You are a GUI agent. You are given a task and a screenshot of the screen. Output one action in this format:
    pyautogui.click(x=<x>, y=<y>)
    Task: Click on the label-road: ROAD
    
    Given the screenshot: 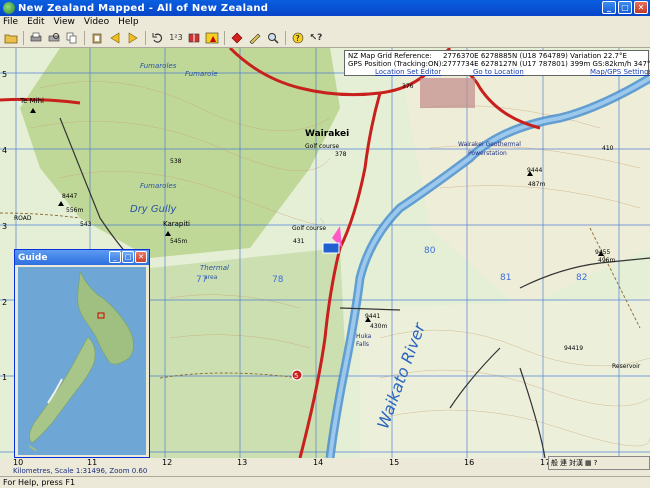 What is the action you would take?
    pyautogui.click(x=23, y=218)
    